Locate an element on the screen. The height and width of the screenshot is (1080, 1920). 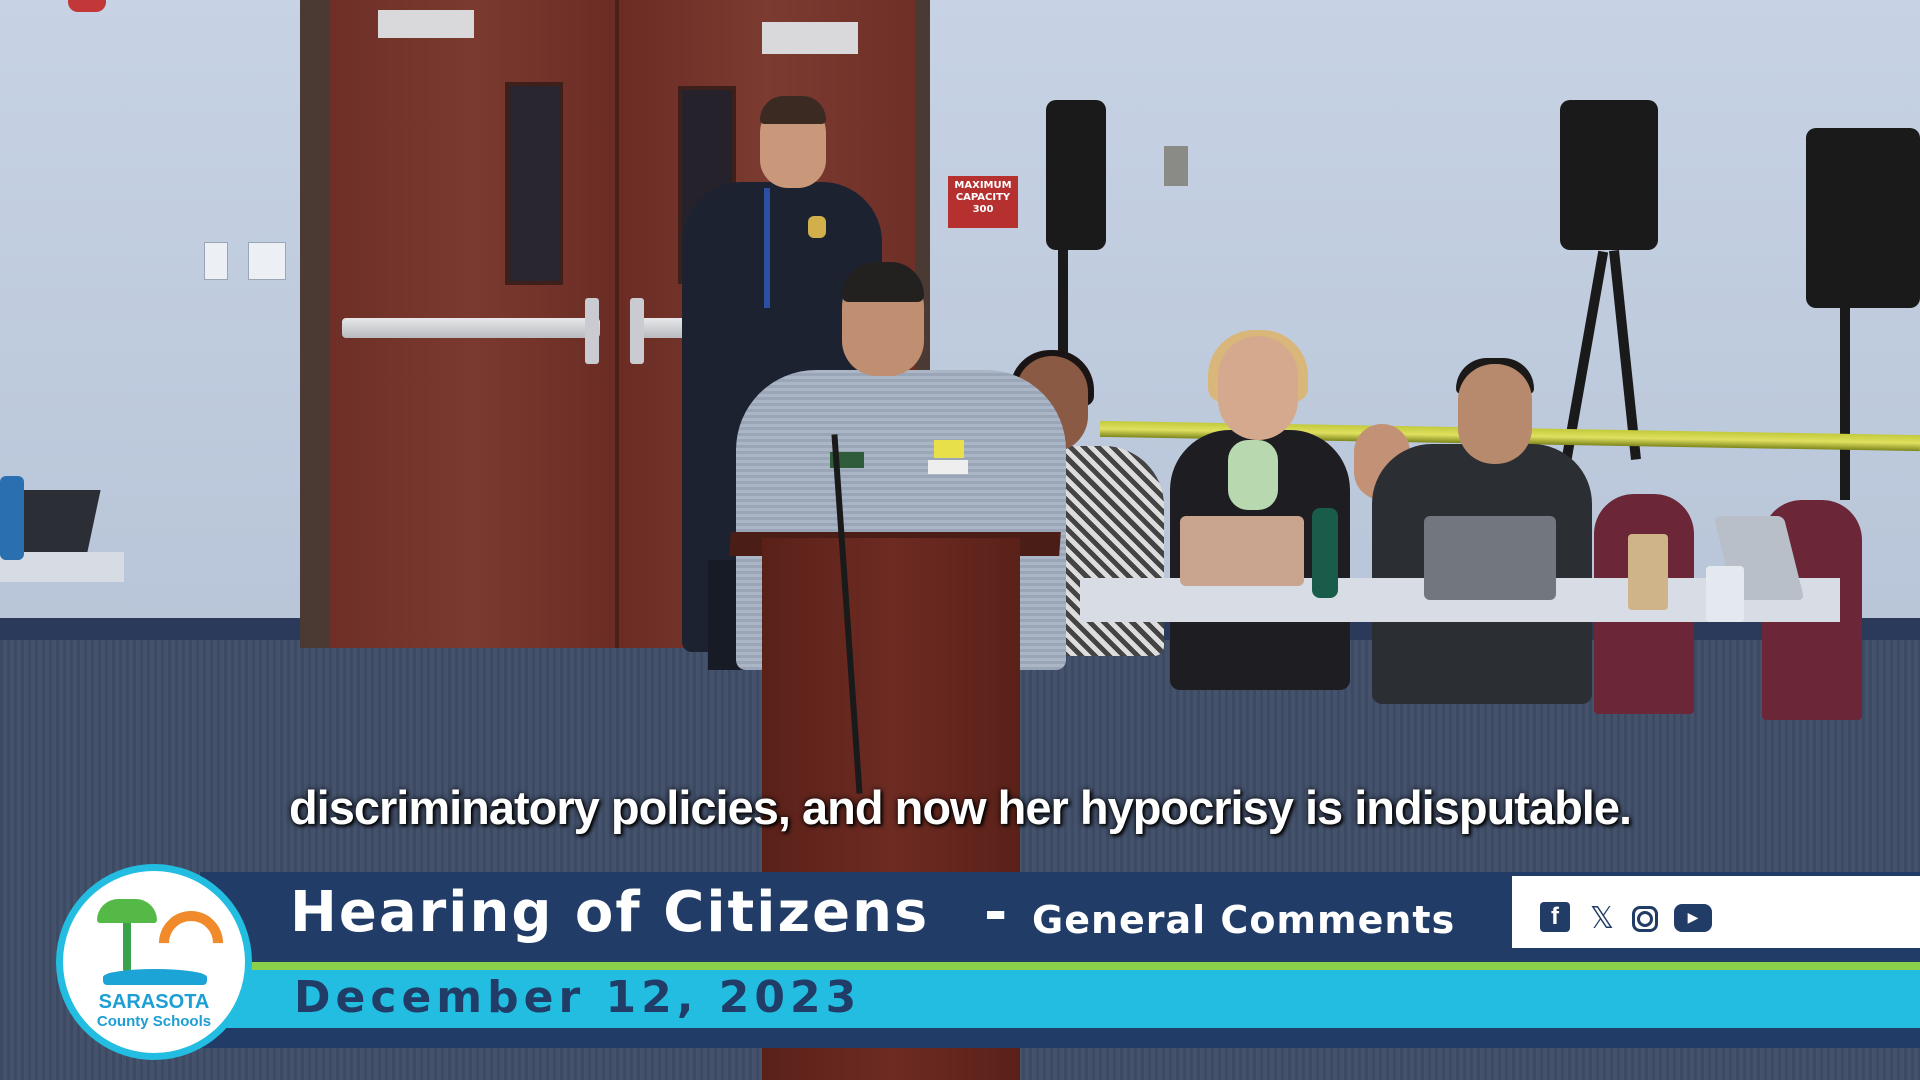
camera-left is located at coordinates (1076, 175).